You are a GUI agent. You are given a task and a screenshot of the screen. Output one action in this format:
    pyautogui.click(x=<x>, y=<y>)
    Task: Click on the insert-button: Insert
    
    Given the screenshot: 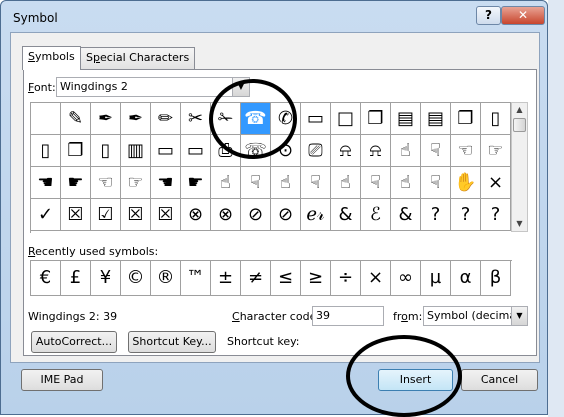 What is the action you would take?
    pyautogui.click(x=415, y=380)
    